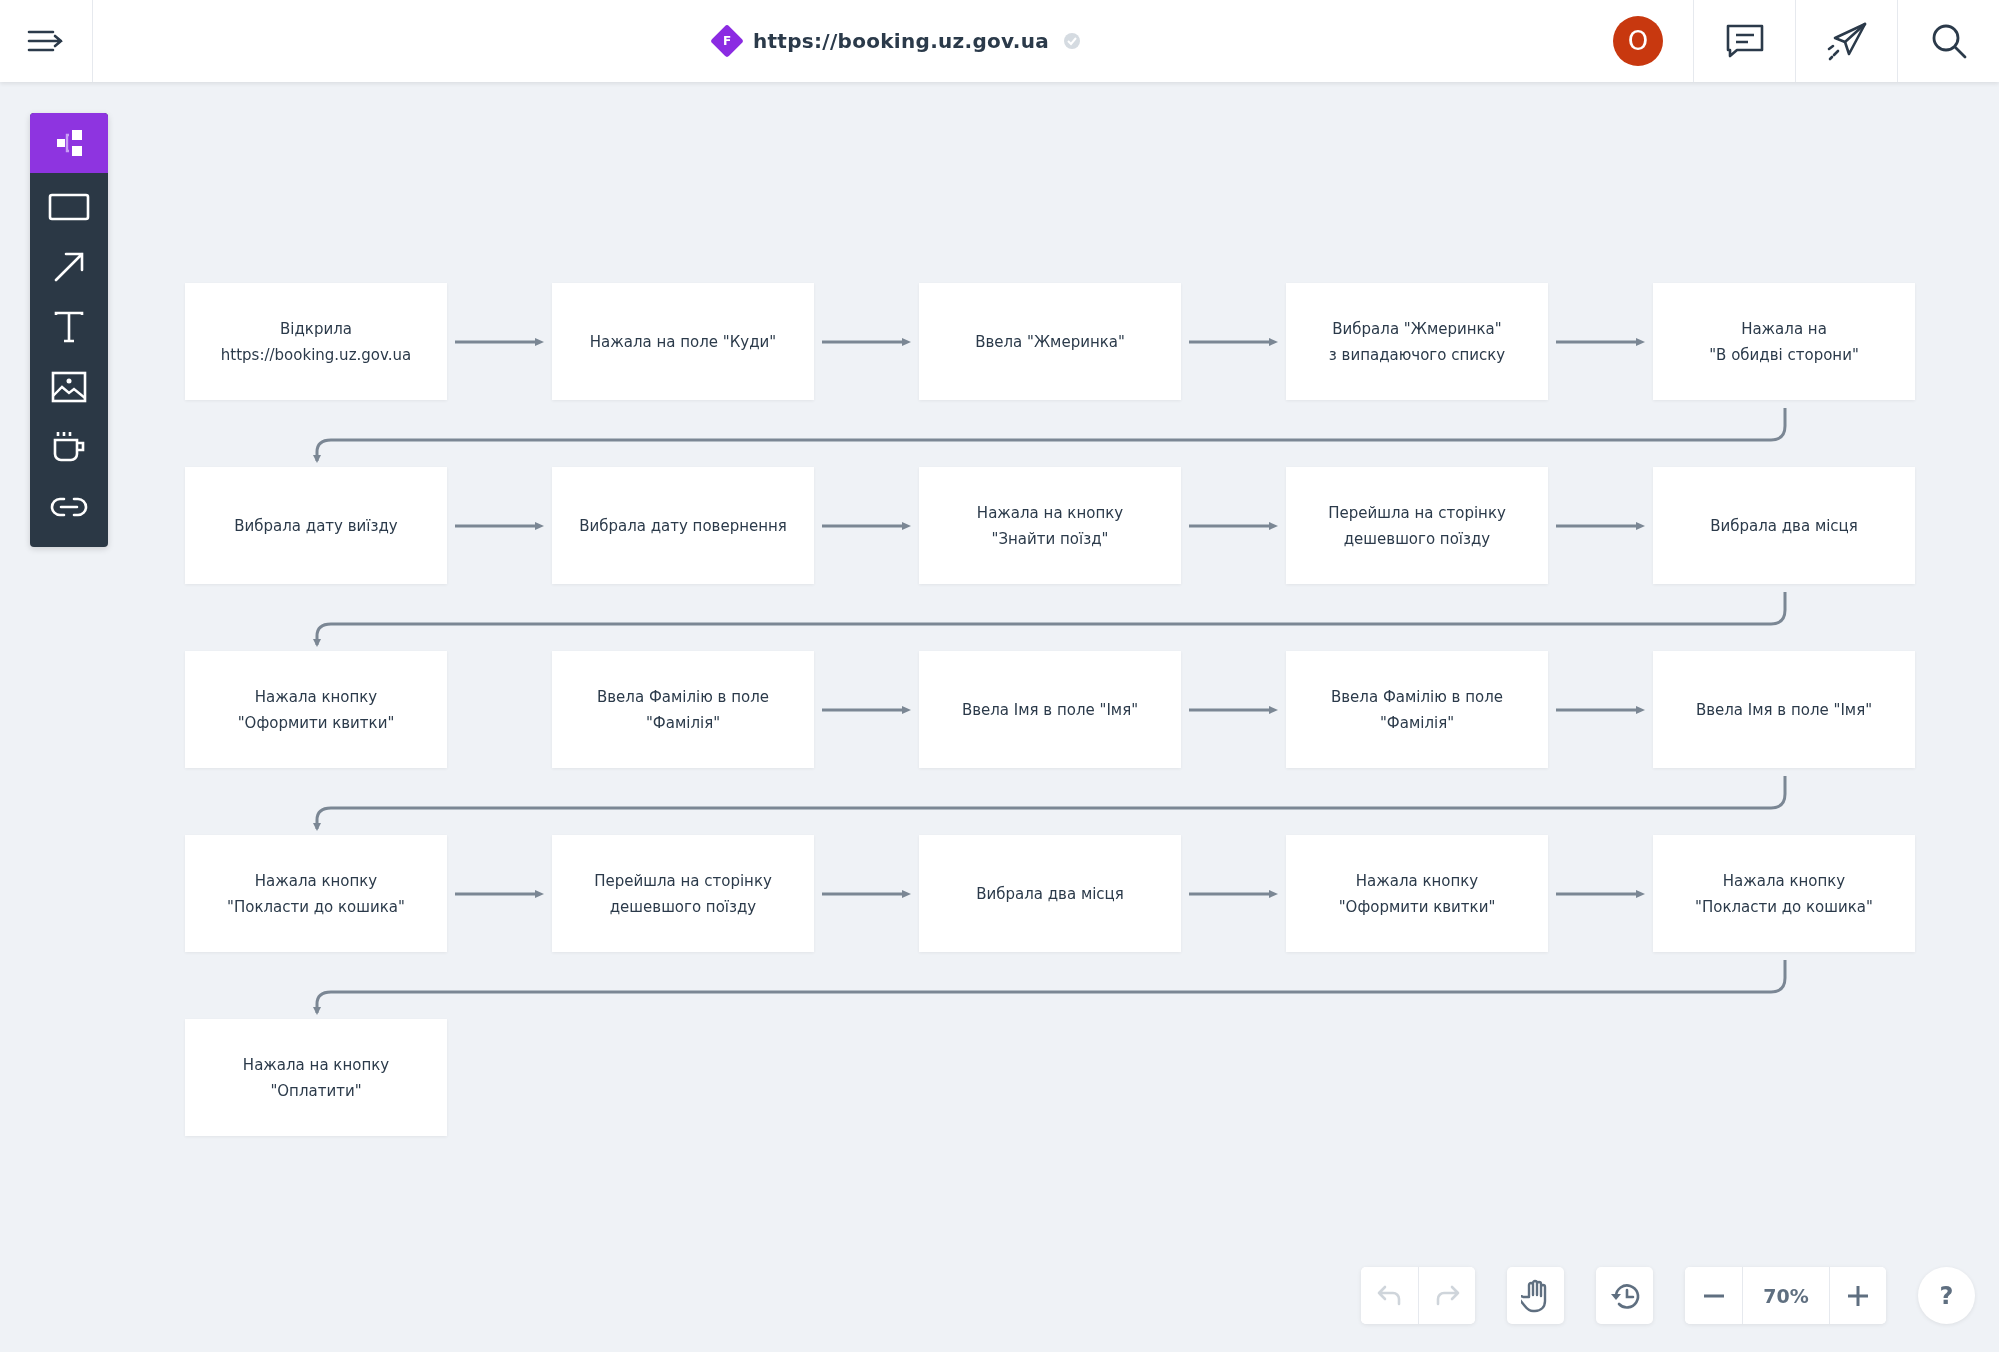  I want to click on text-tool-icon, so click(69, 327).